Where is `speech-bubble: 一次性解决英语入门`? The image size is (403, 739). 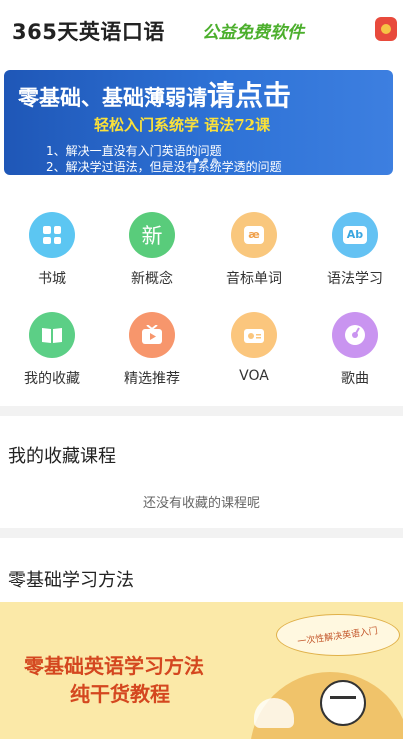
speech-bubble: 一次性解决英语入门 is located at coordinates (338, 635).